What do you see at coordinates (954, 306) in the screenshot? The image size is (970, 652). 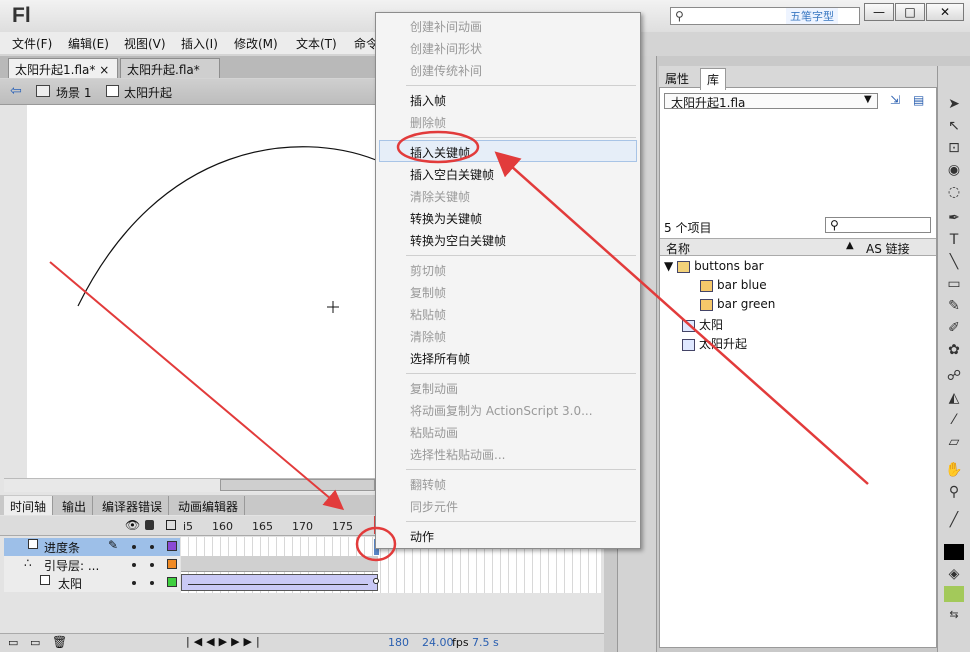 I see `pencil-tool-icon: ✎` at bounding box center [954, 306].